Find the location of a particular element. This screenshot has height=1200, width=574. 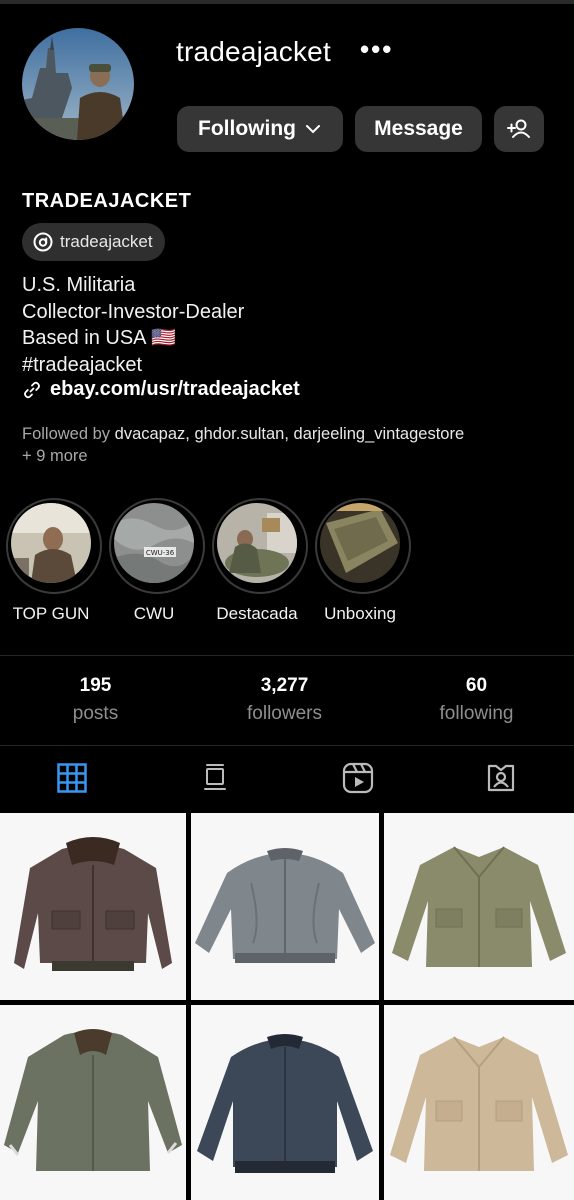

tab-tagged is located at coordinates (500, 778).